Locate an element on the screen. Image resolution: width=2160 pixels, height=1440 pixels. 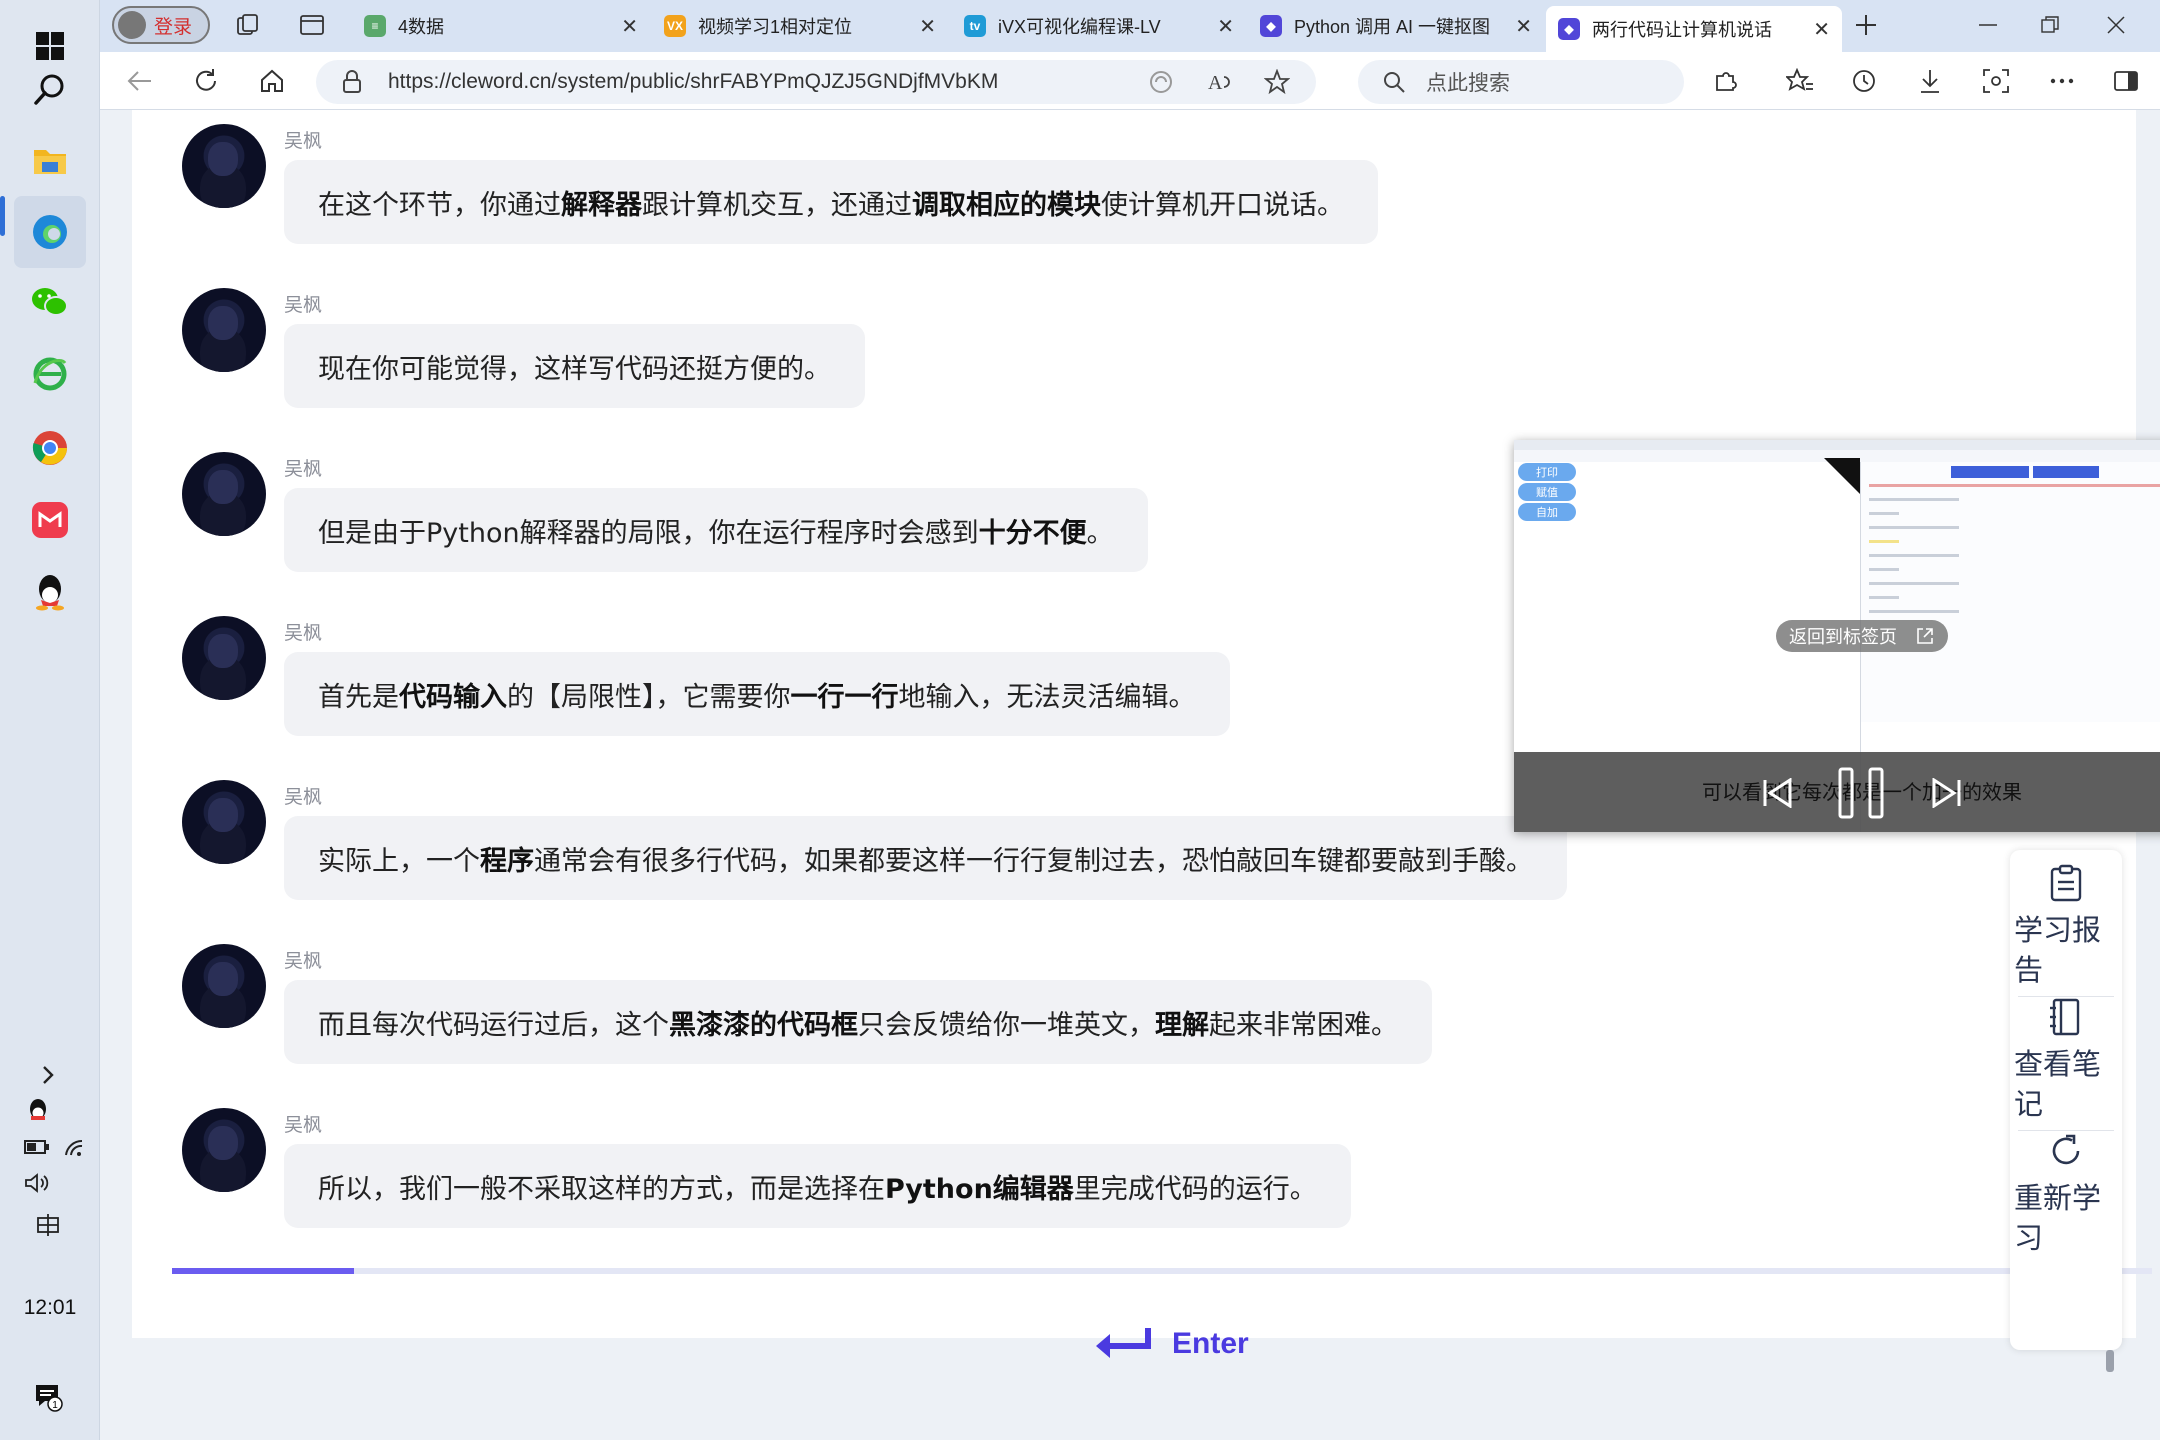
svg-text: A is located at coordinates (1215, 83).